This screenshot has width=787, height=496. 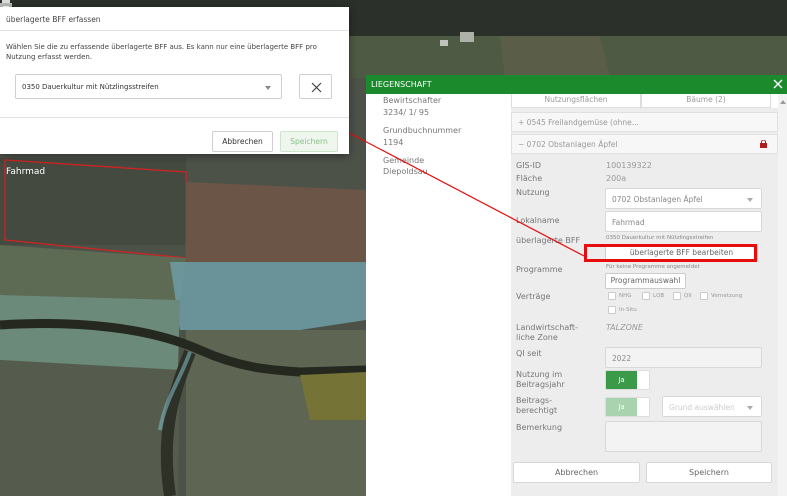 I want to click on clear-button, so click(x=315, y=86).